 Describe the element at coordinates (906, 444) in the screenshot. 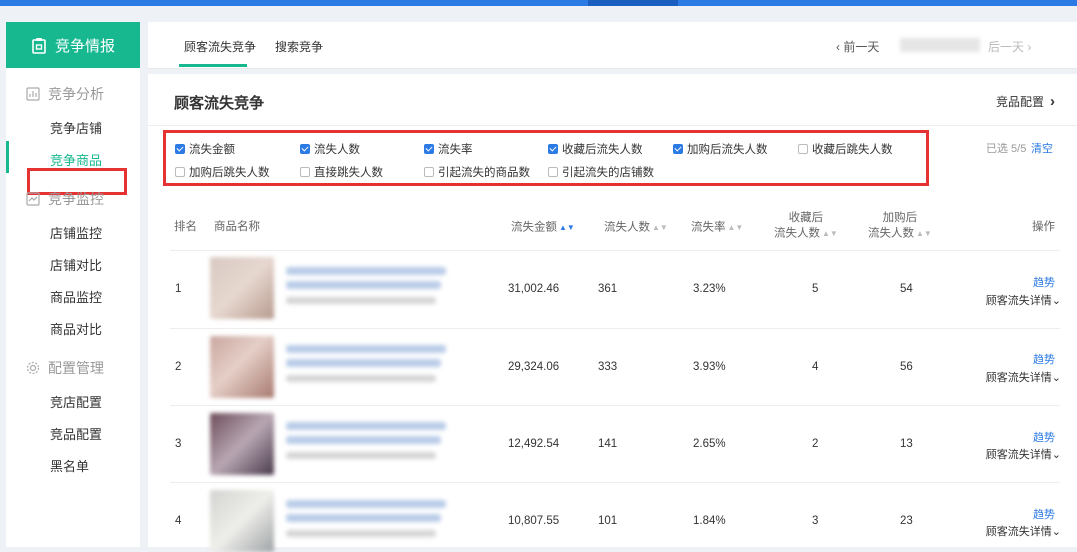

I see `cart-cell: 13` at that location.